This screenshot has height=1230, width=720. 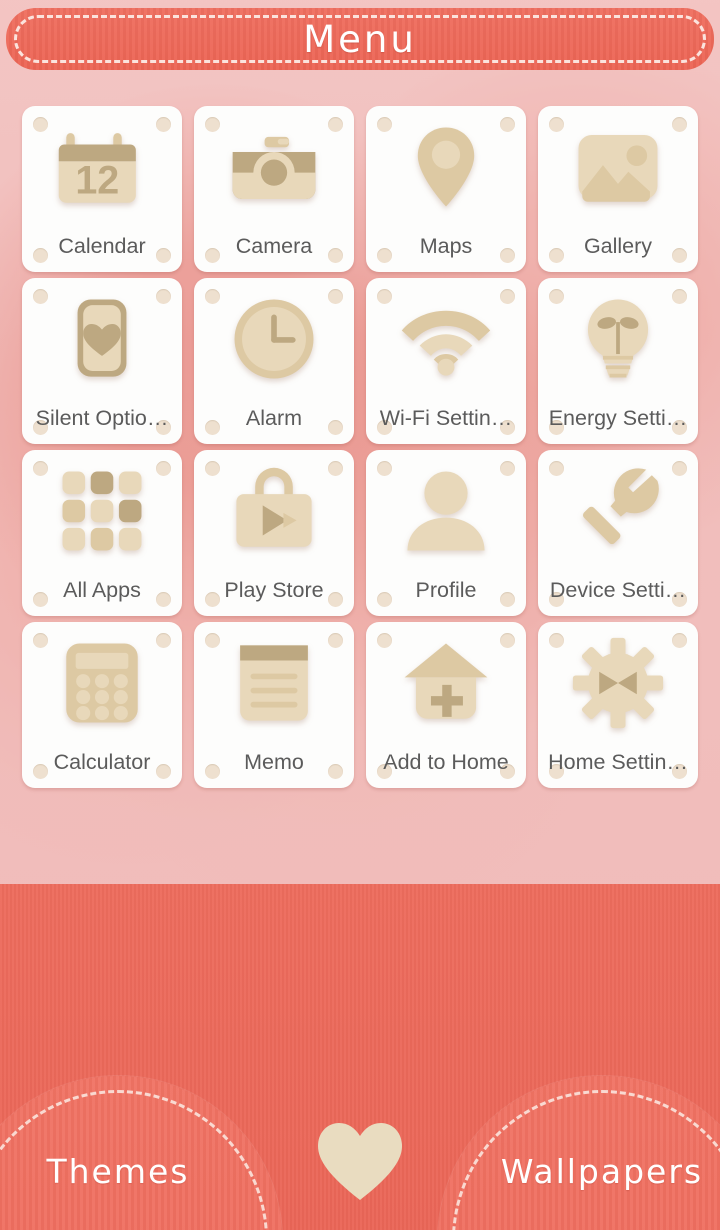 I want to click on svg-text: 12, so click(x=97, y=180).